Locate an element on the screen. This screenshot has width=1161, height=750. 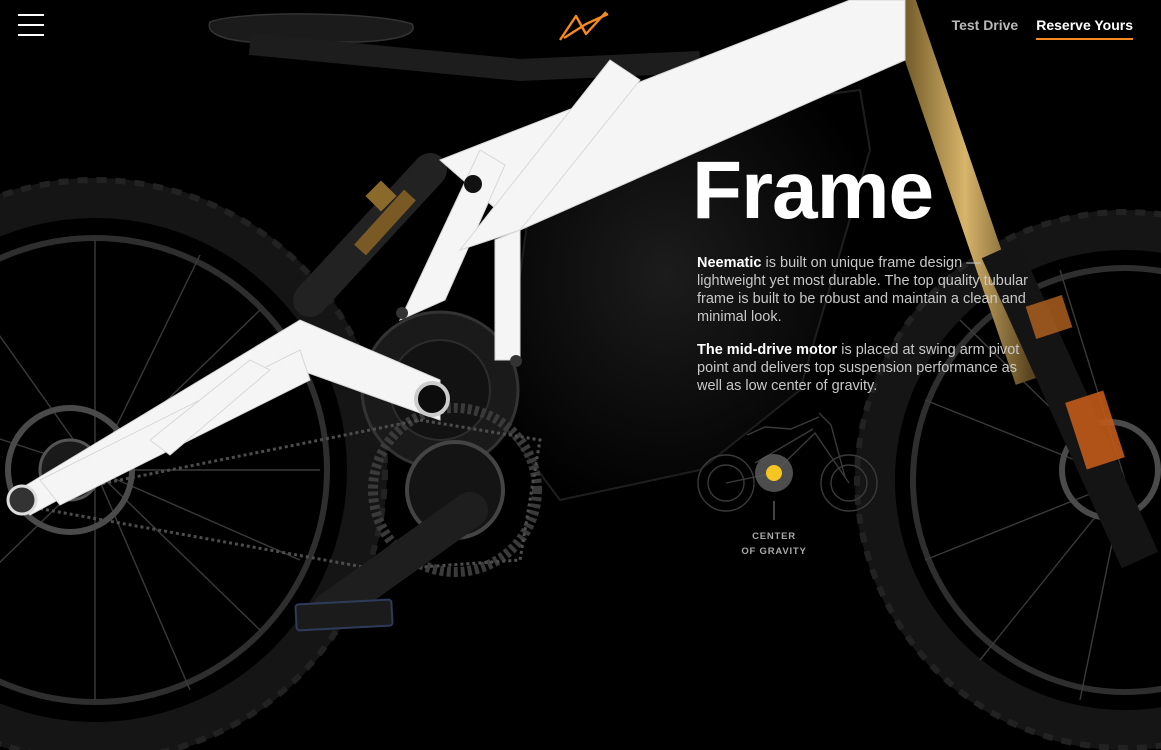
neematic-logo-icon is located at coordinates (584, 26).